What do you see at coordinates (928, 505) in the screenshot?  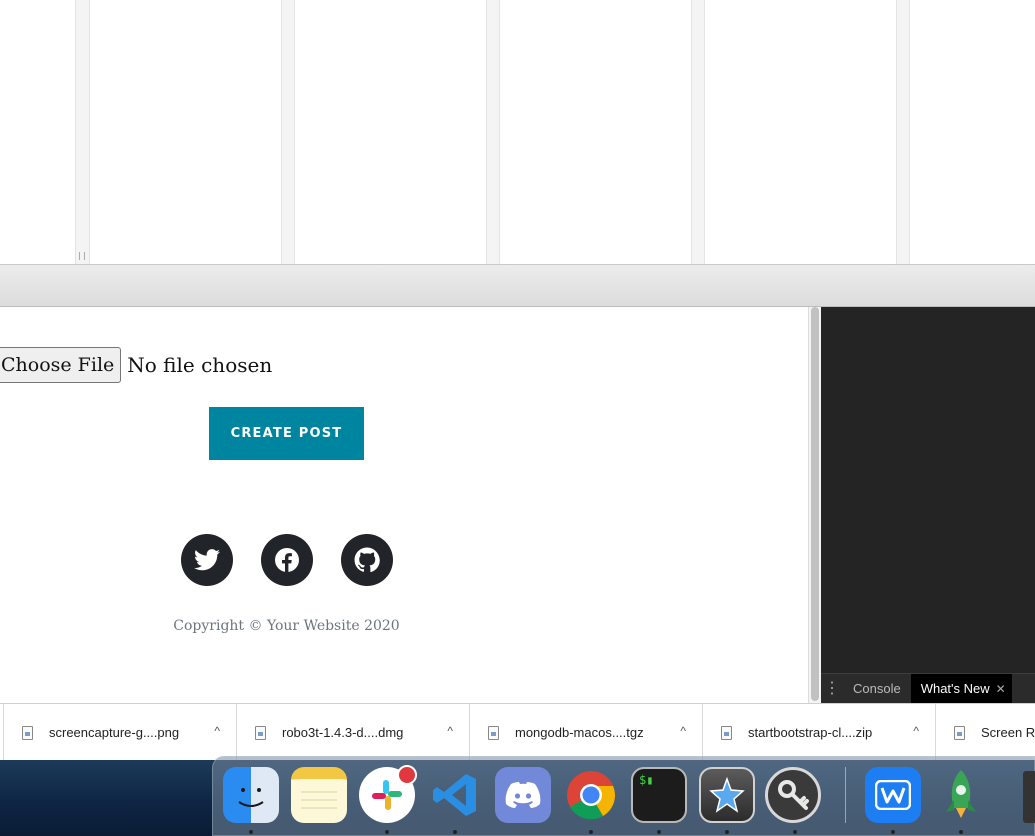 I see `devtools-panel: ⋮ Console What's New ✕` at bounding box center [928, 505].